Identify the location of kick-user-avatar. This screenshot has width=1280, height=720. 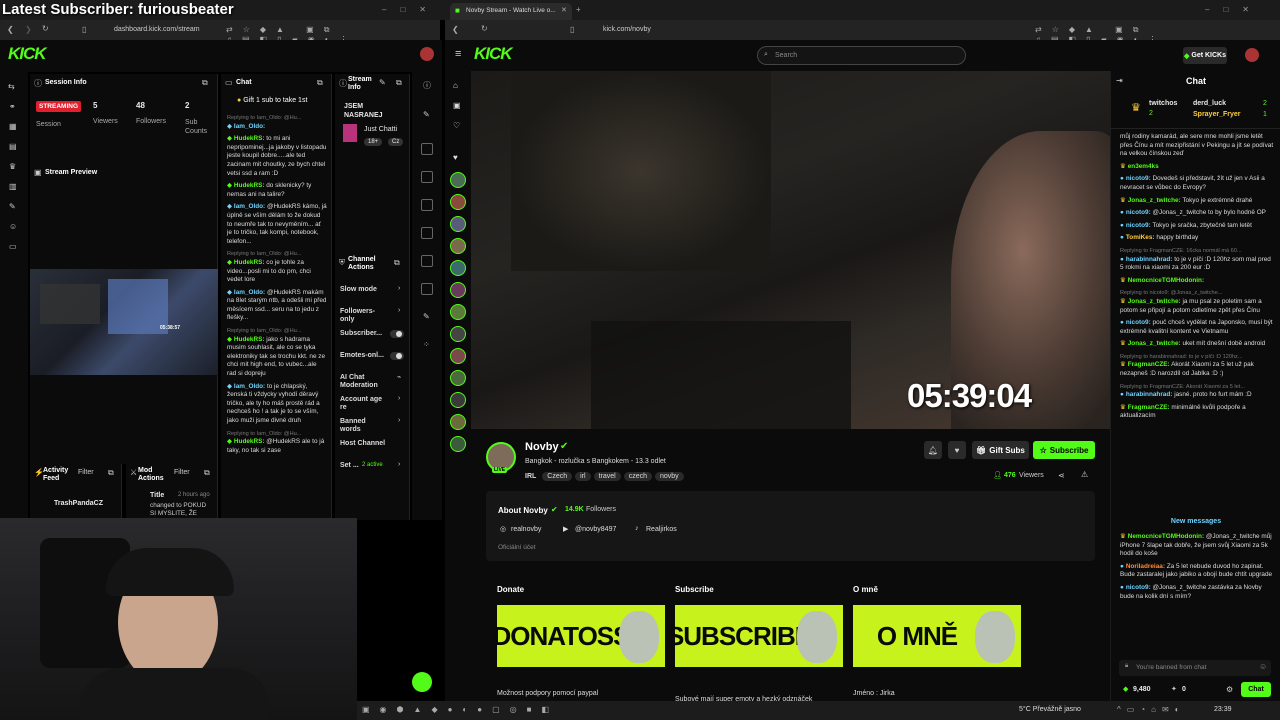
(1252, 55).